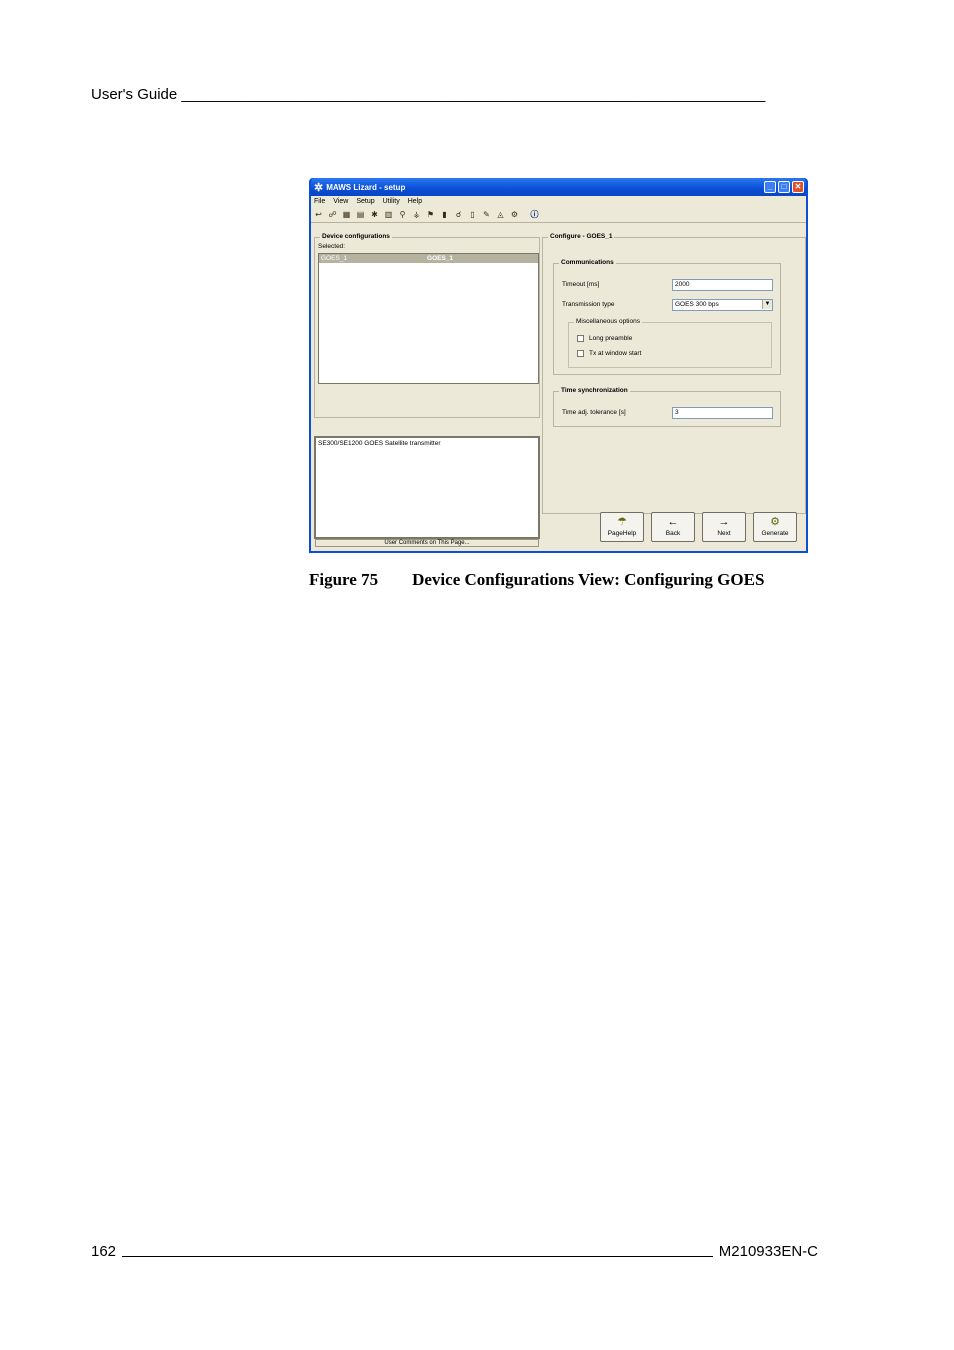 Image resolution: width=954 pixels, height=1350 pixels. I want to click on device-description: SE300/SE1200 GOES Satellite transmitter, so click(379, 443).